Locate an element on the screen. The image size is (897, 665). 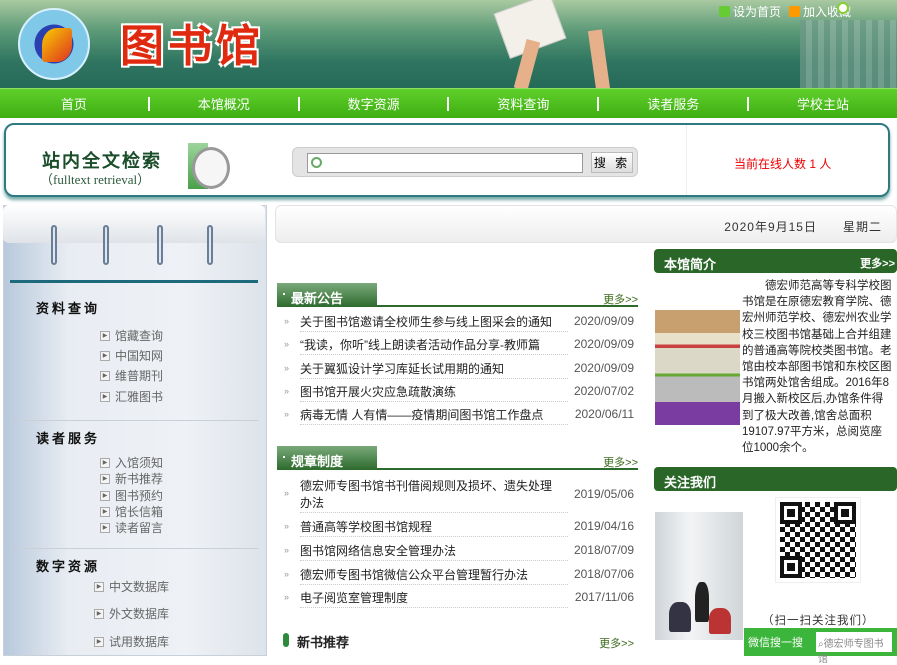
news-item: » 图书馆开展火灾应急疏散演练 2020/07/02 is located at coordinates (459, 393).